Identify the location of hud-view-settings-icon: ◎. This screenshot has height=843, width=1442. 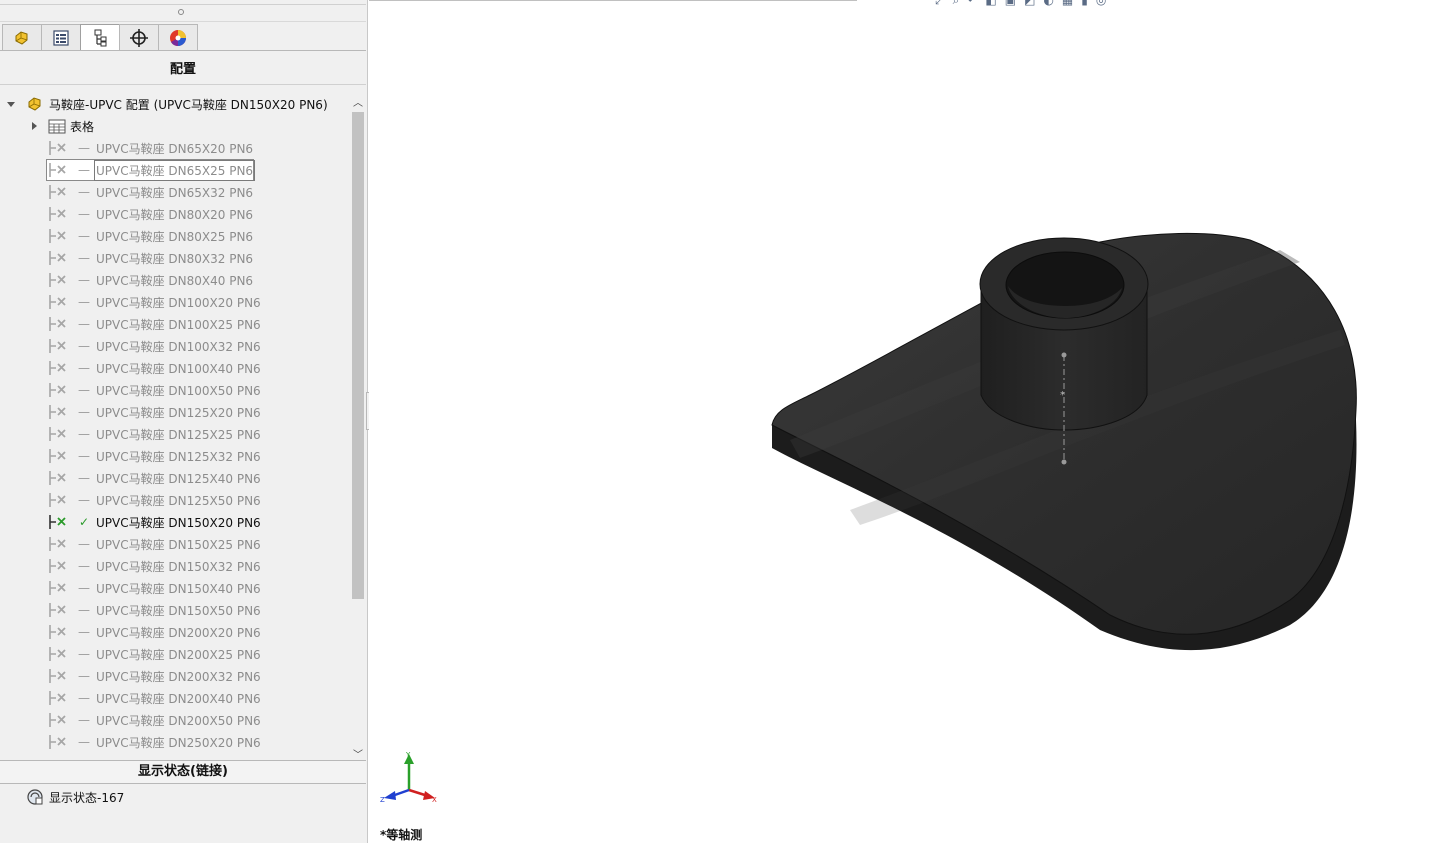
(1101, 3).